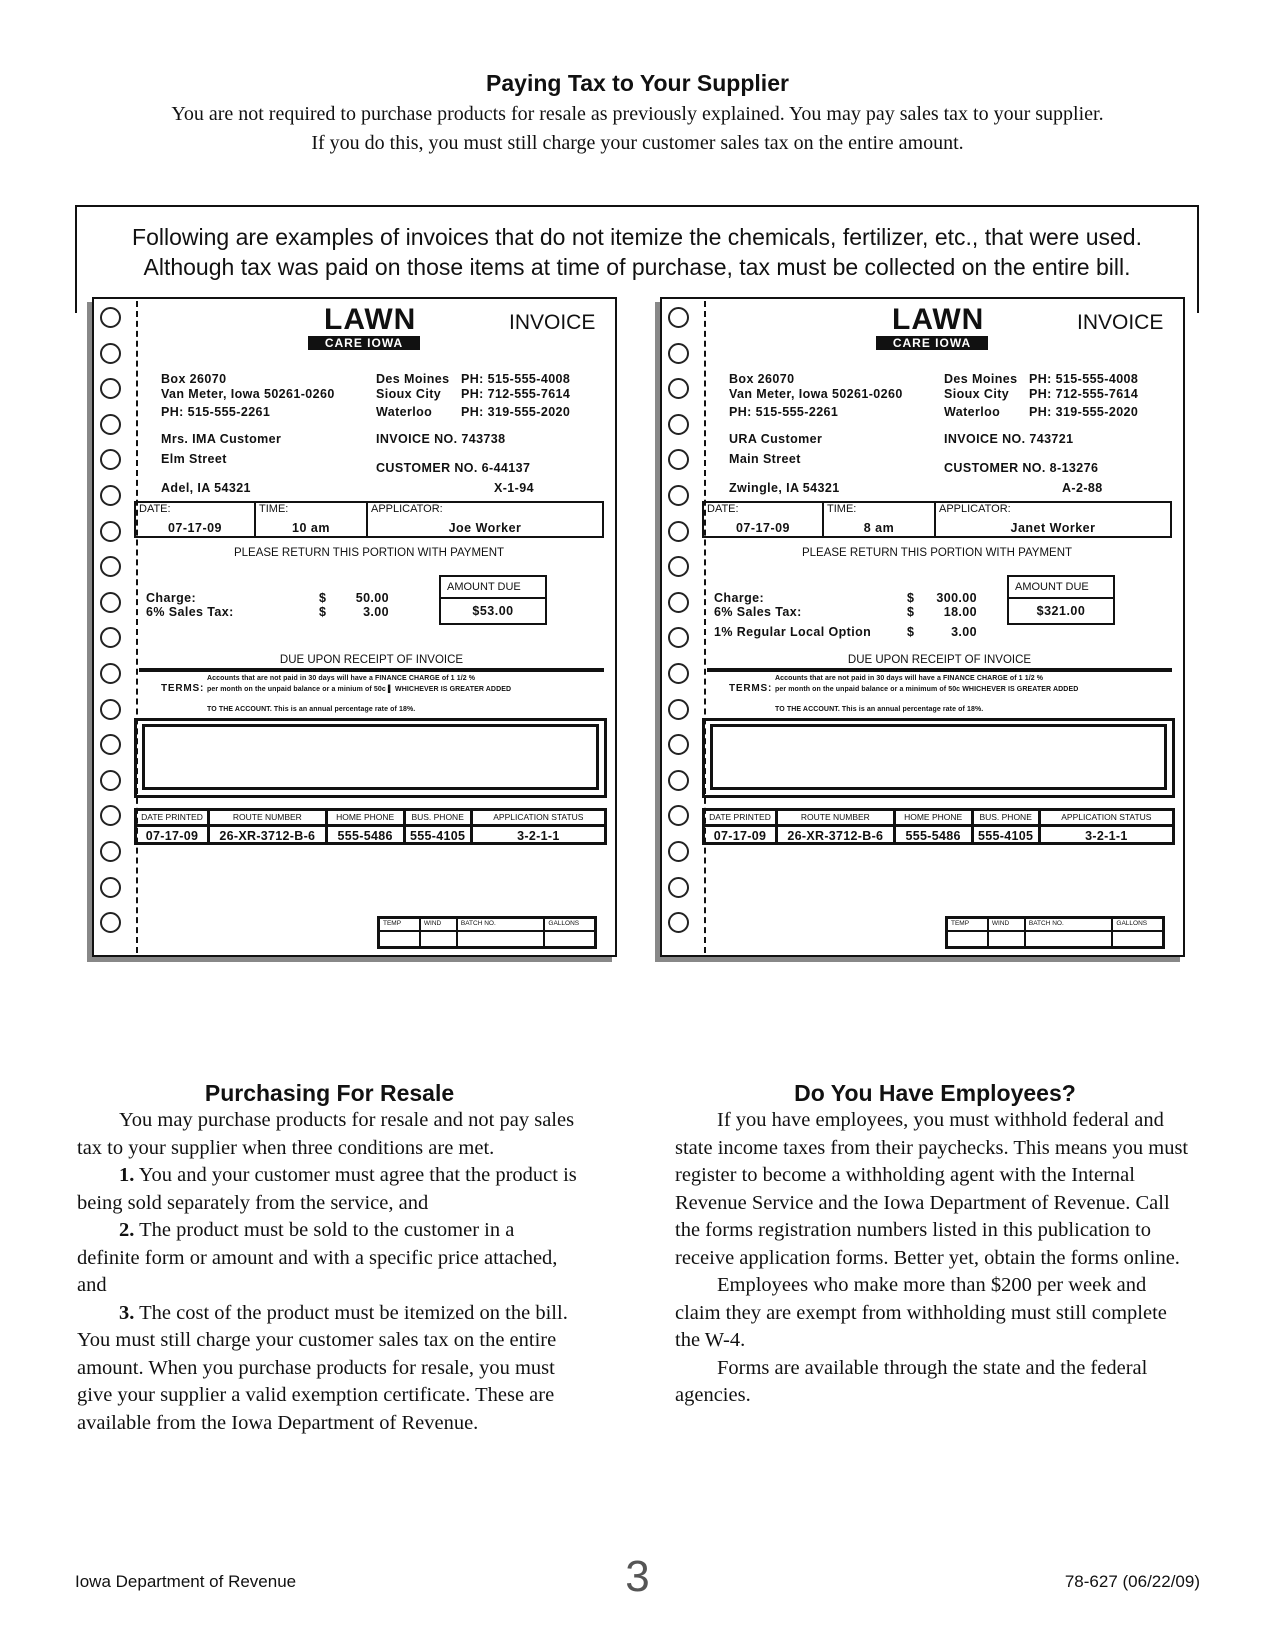 Image resolution: width=1275 pixels, height=1650 pixels. I want to click on divider, so click(939, 670).